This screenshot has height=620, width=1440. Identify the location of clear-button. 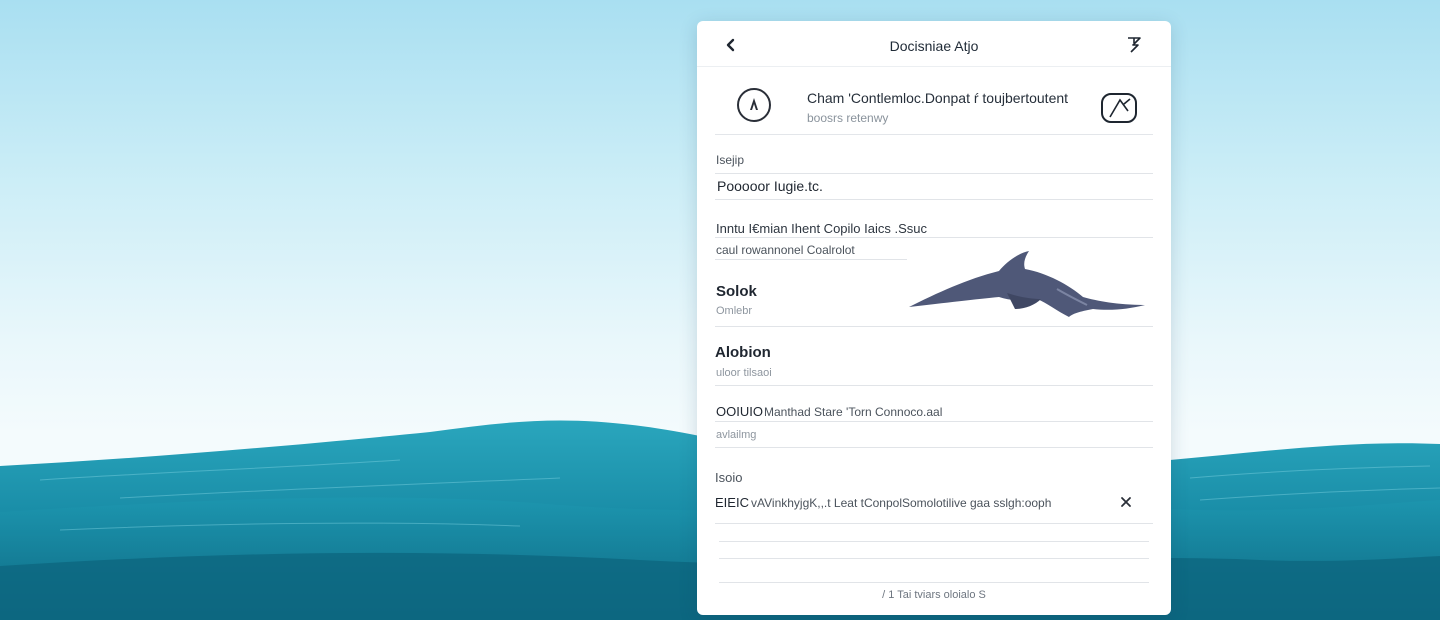
(1126, 502).